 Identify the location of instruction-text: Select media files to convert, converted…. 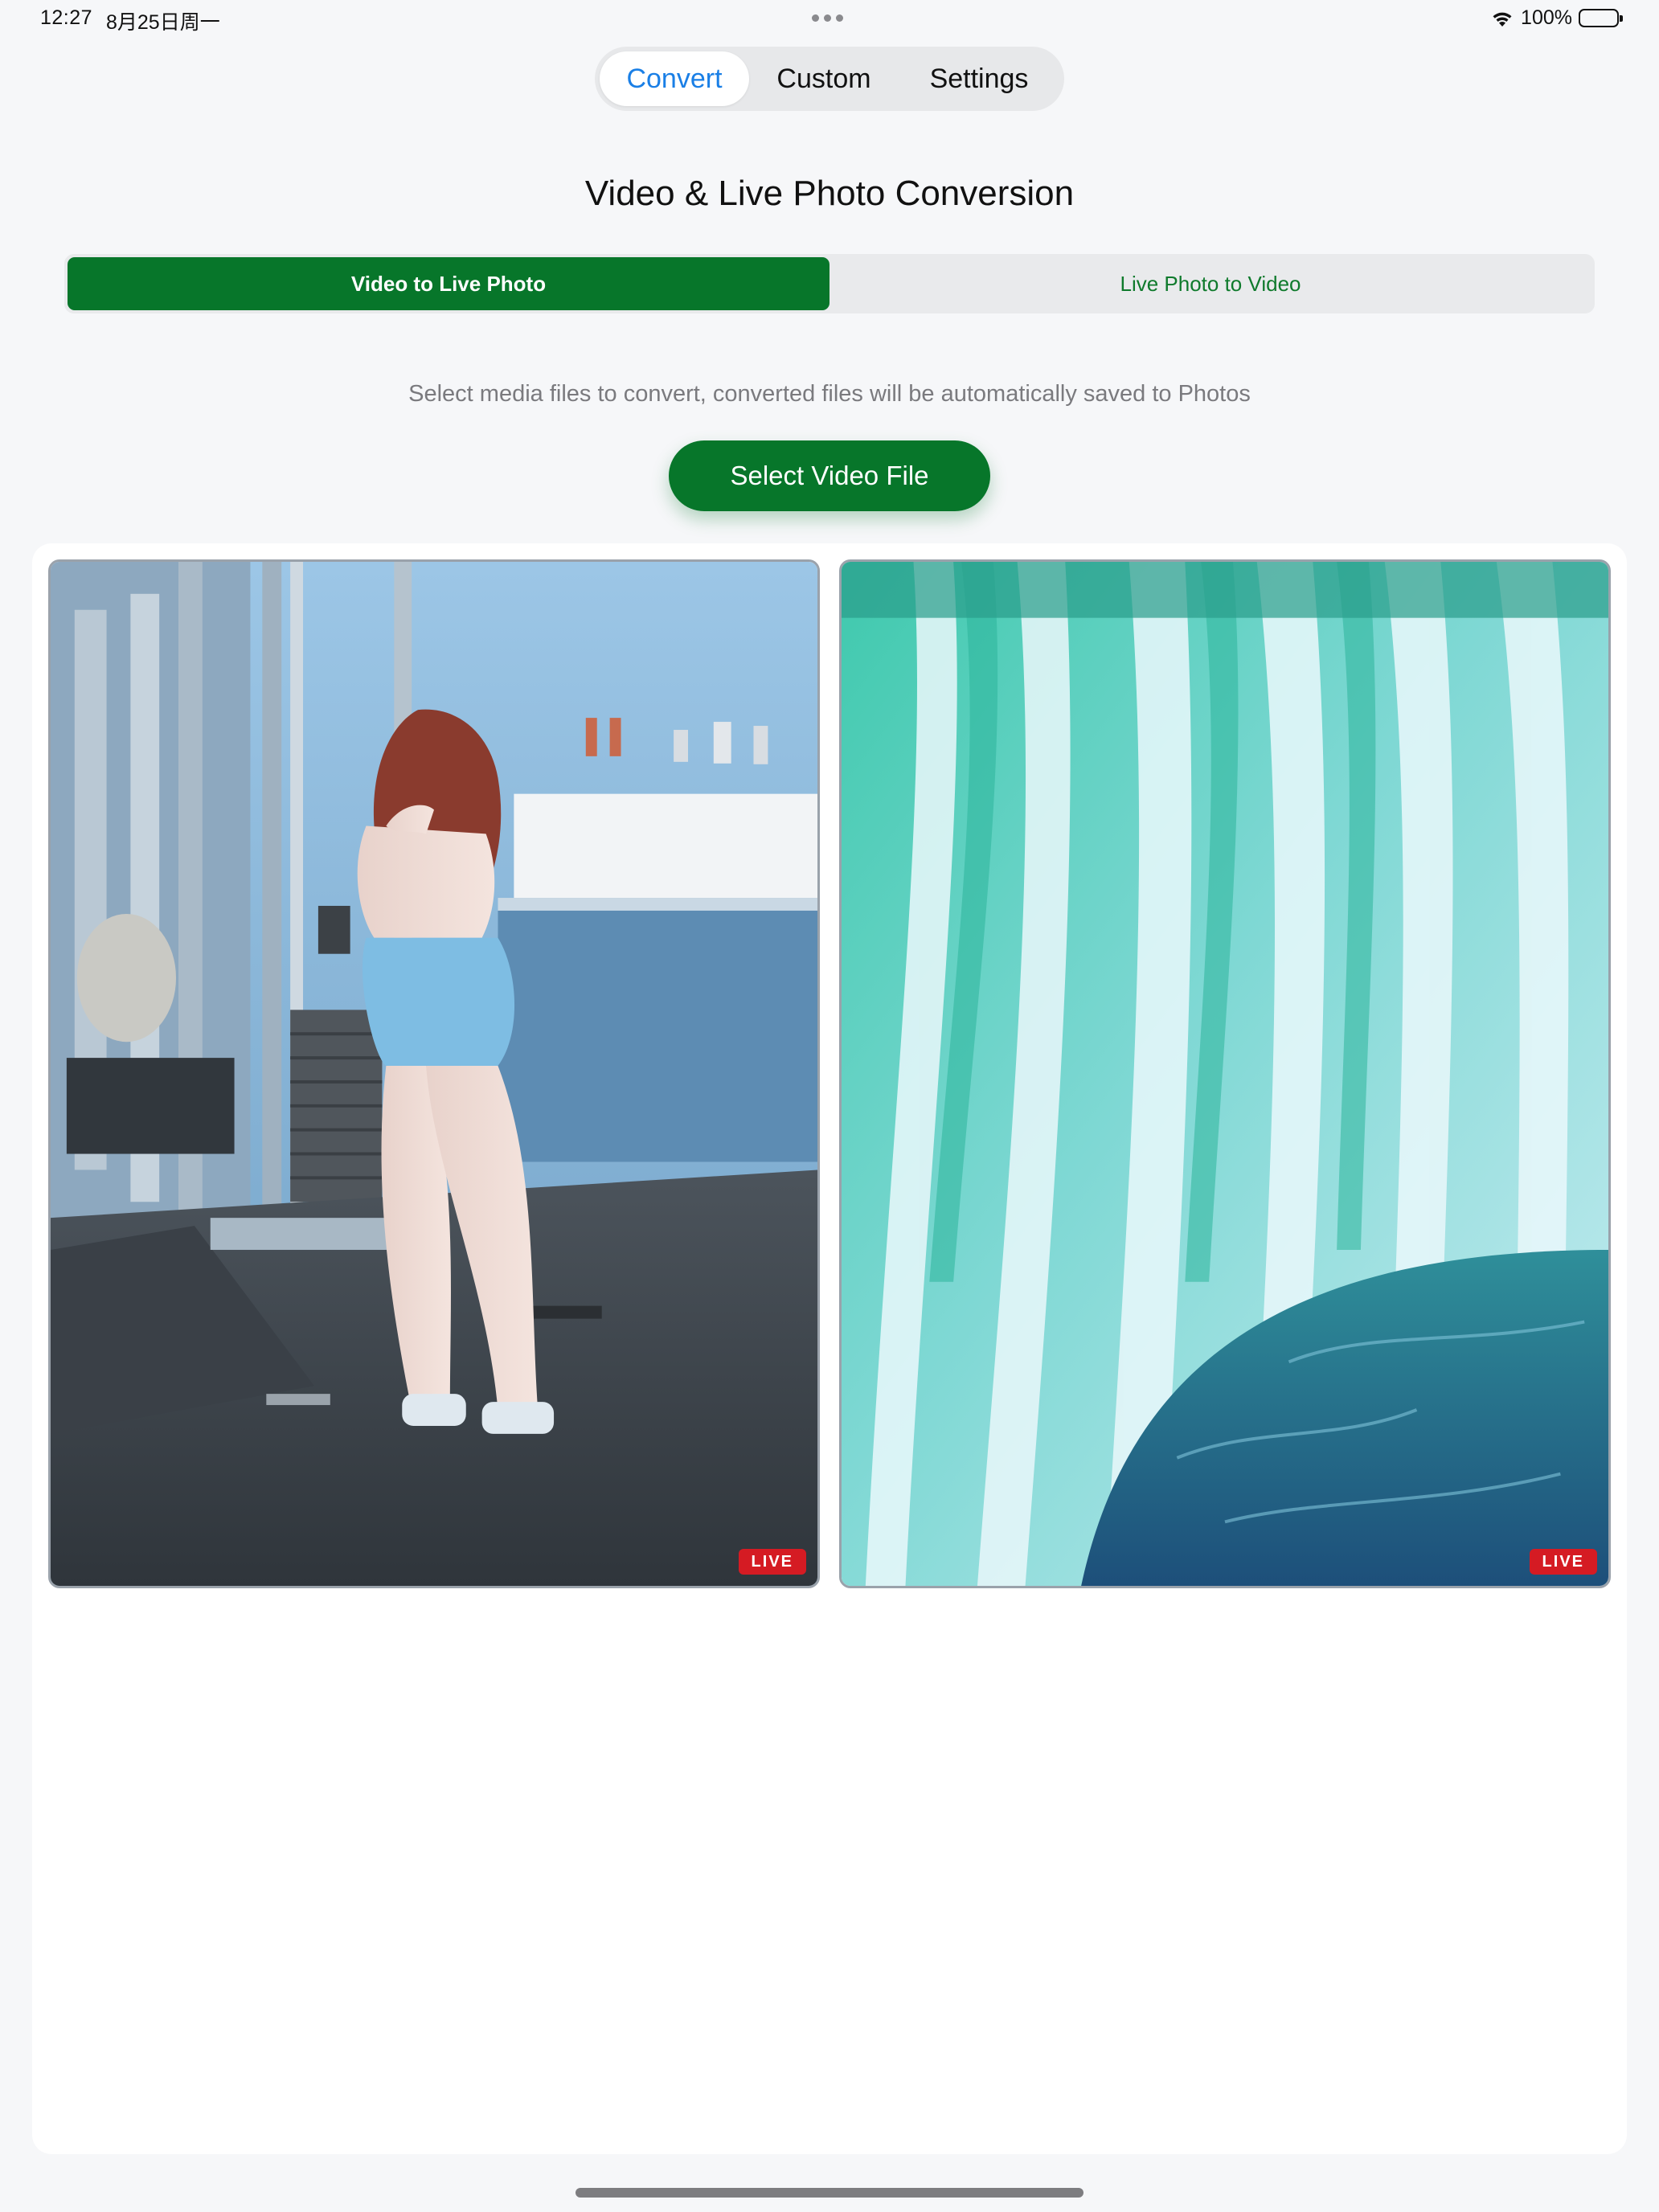
(829, 394).